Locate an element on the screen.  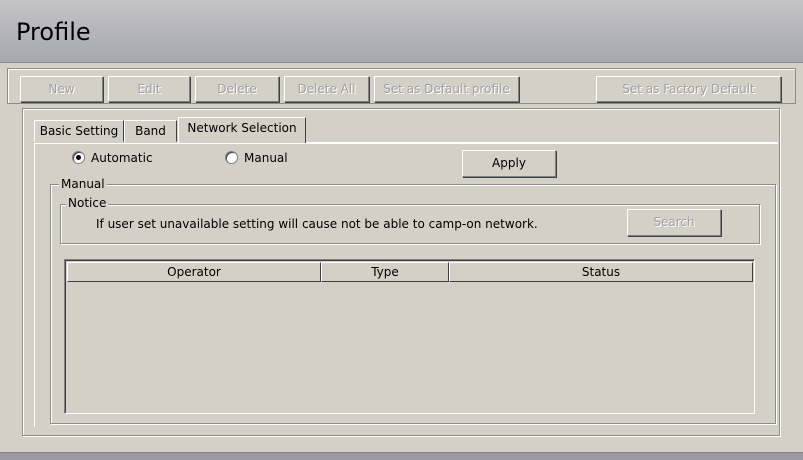
tab-network-selection: Network Selection is located at coordinates (242, 130).